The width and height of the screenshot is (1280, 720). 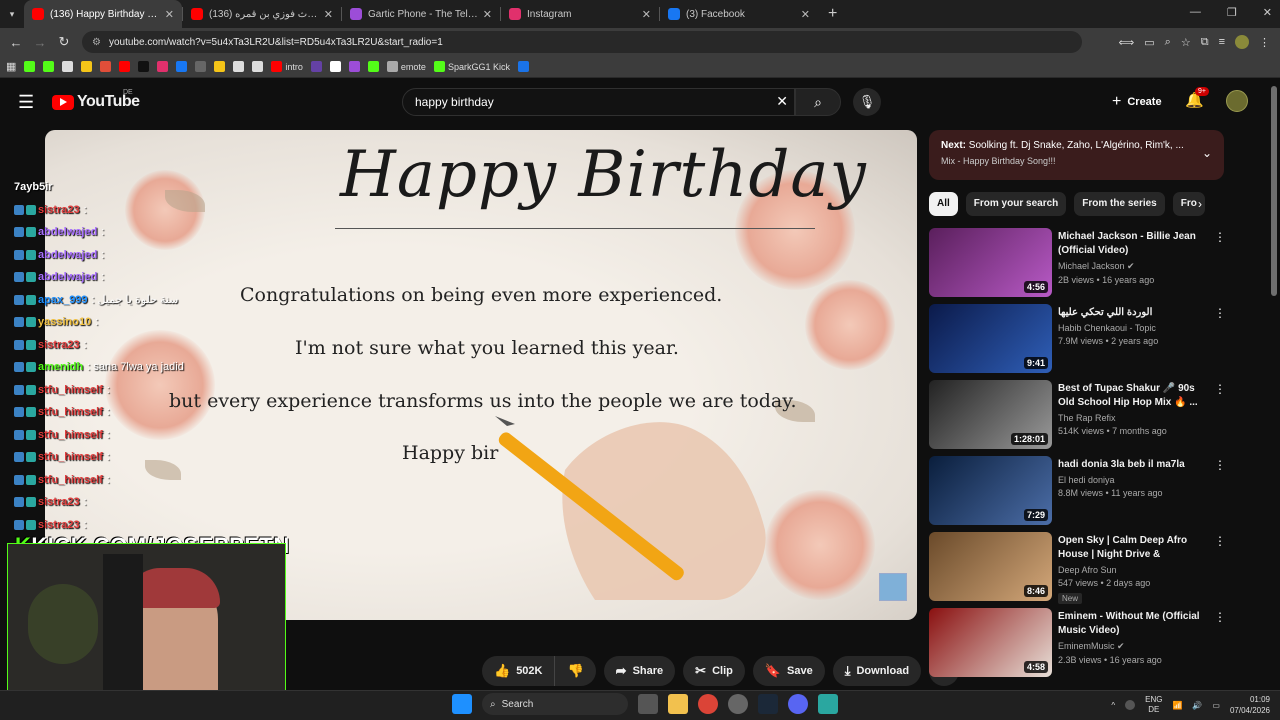 I want to click on page-scrollbar, so click(x=1274, y=191).